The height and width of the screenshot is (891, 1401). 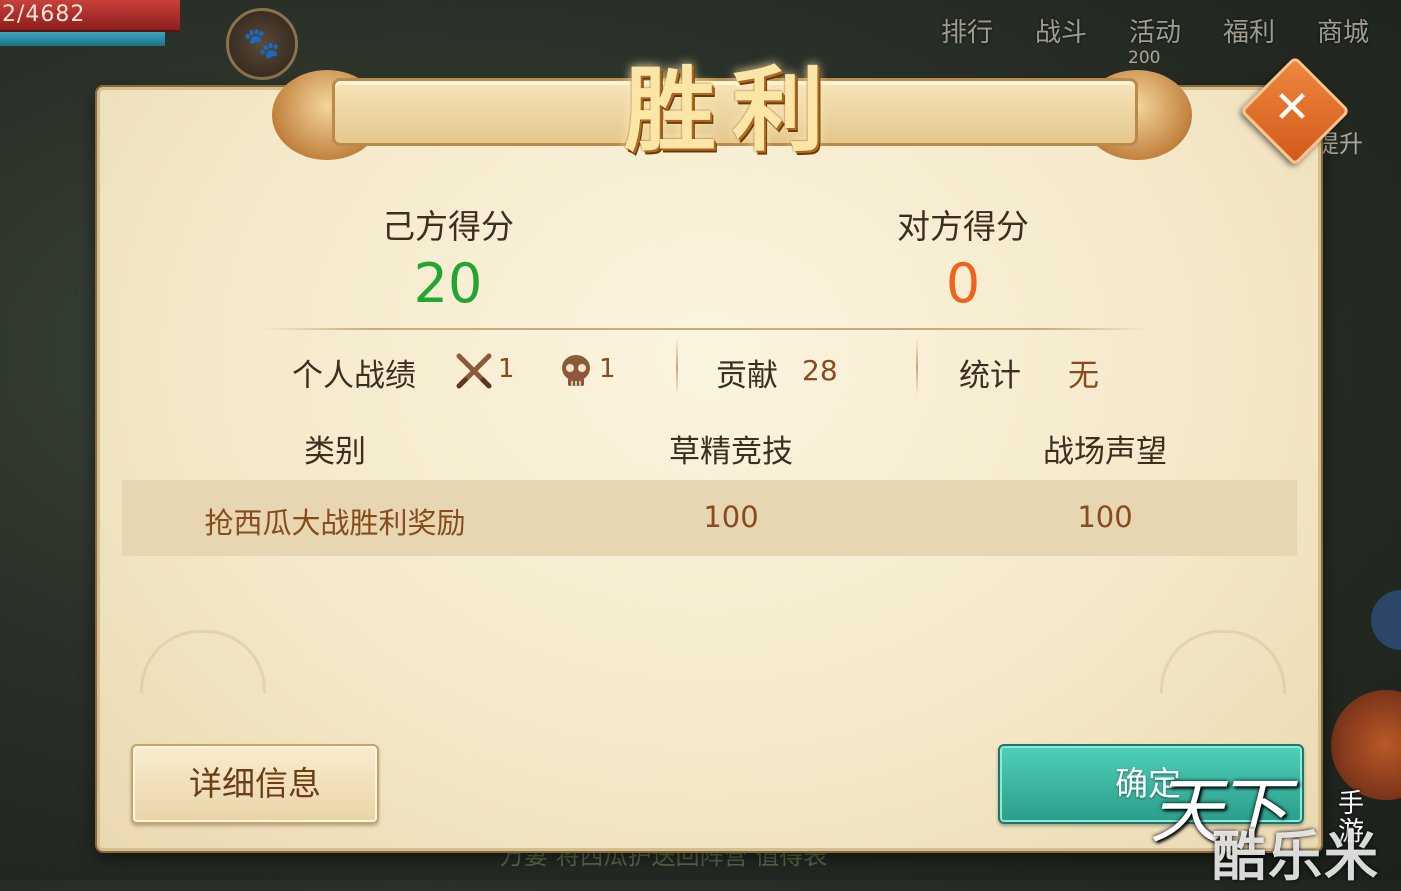 I want to click on menu-welfare: 福利, so click(x=1249, y=30).